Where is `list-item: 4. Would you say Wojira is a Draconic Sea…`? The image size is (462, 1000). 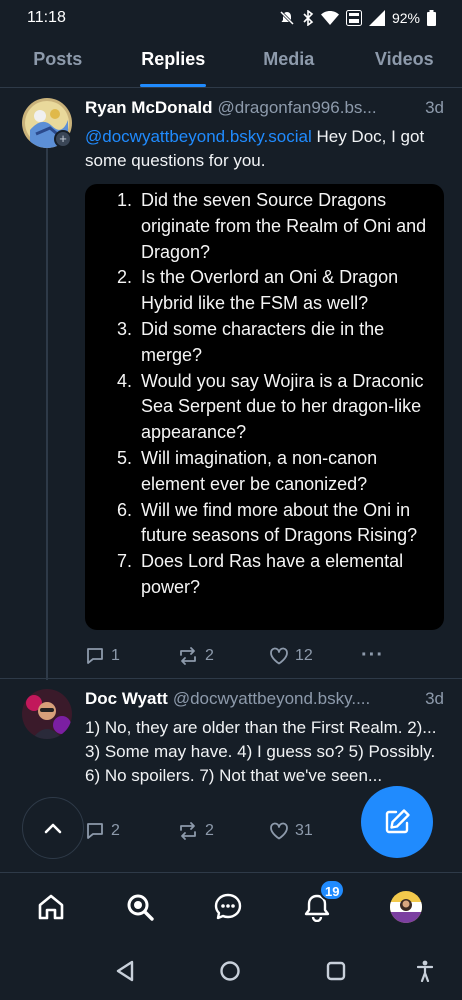
list-item: 4. Would you say Wojira is a Draconic Sea… is located at coordinates (270, 406).